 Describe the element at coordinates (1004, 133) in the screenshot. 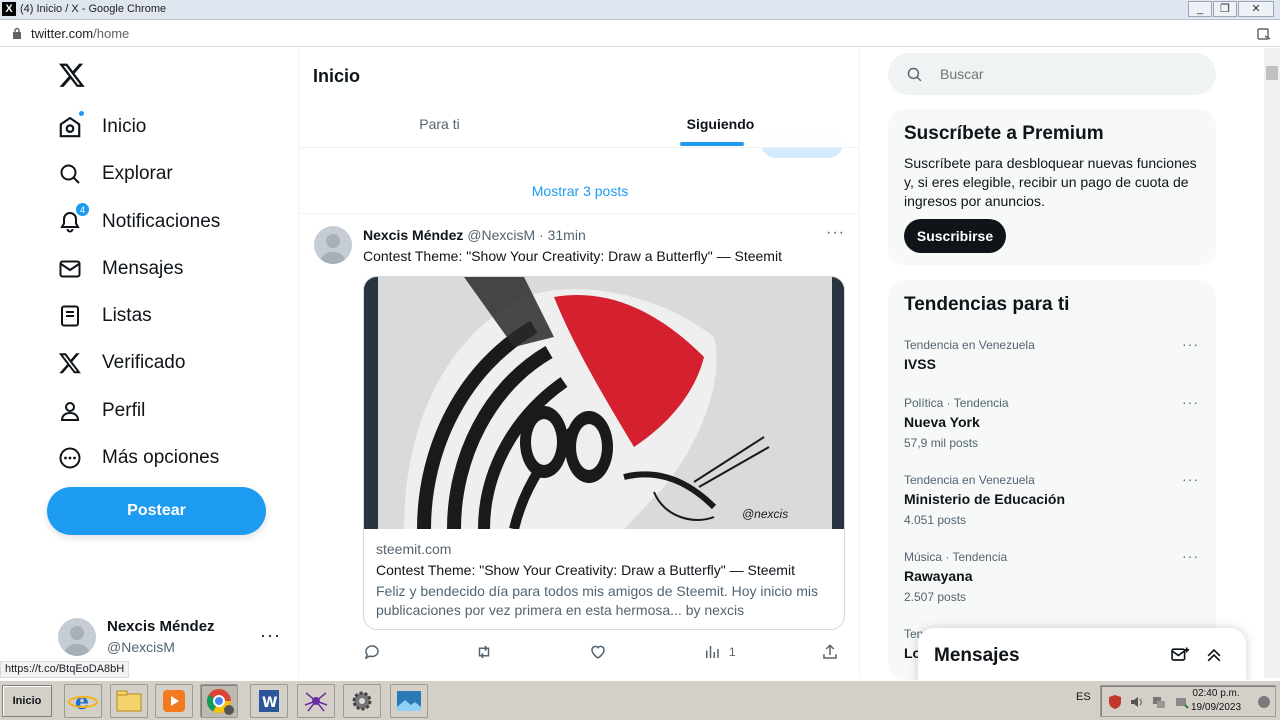

I see `premium-title: Suscríbete a Premium` at that location.